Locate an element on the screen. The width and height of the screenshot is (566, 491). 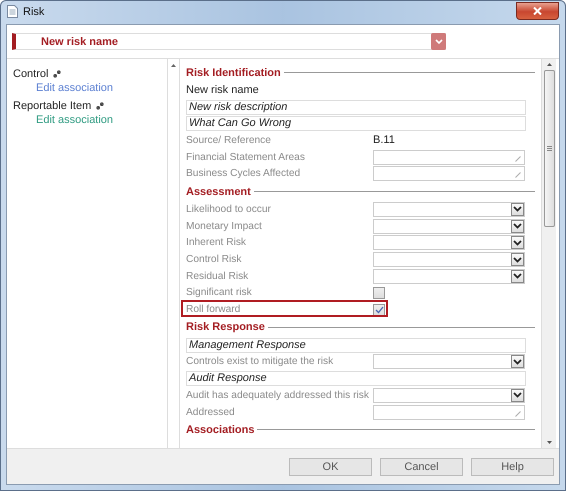
field-label: Financial Statement Areas is located at coordinates (246, 157).